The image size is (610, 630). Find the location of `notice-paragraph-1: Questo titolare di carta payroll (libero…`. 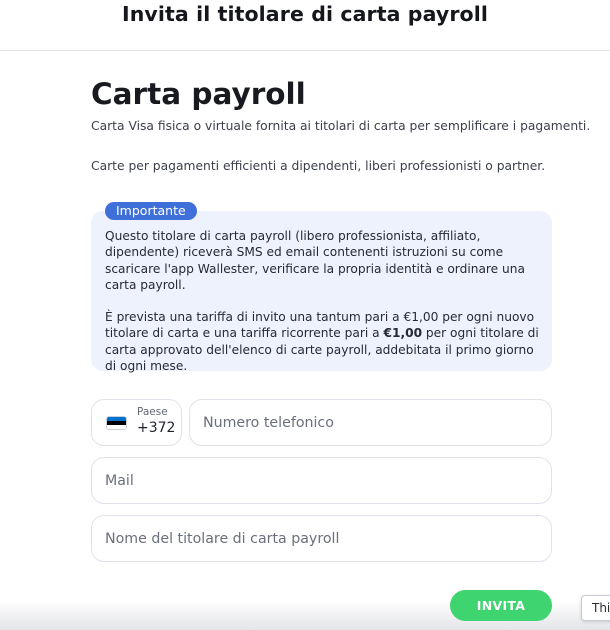

notice-paragraph-1: Questo titolare di carta payroll (libero… is located at coordinates (315, 260).